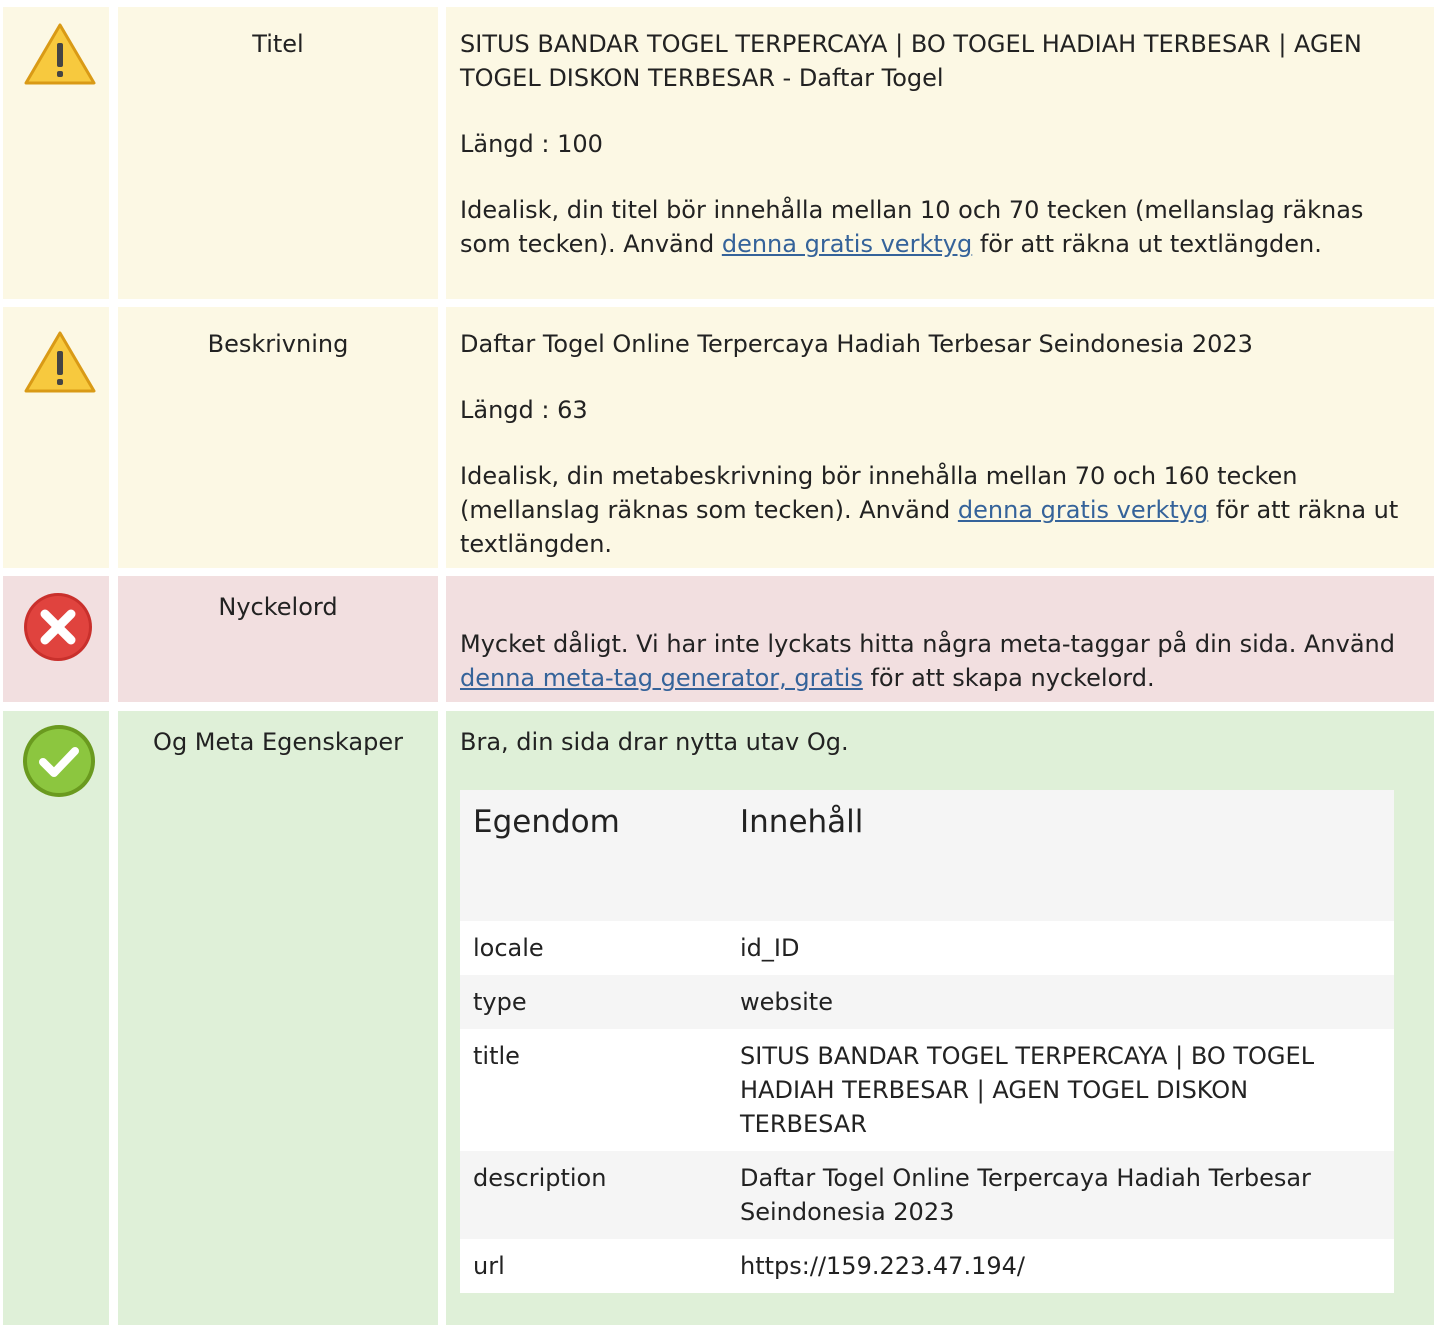  I want to click on og-property: title, so click(496, 1056).